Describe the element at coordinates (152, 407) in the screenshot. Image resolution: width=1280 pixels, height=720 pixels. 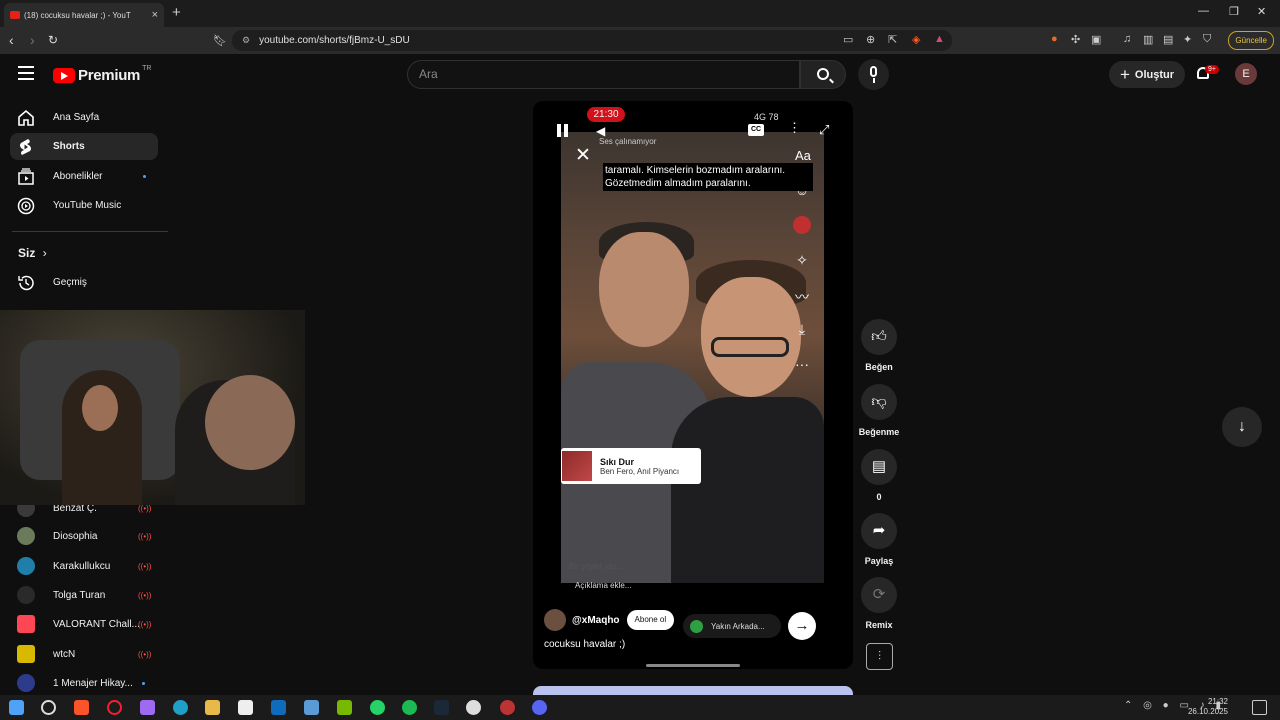
I see `webcam-overlay` at that location.